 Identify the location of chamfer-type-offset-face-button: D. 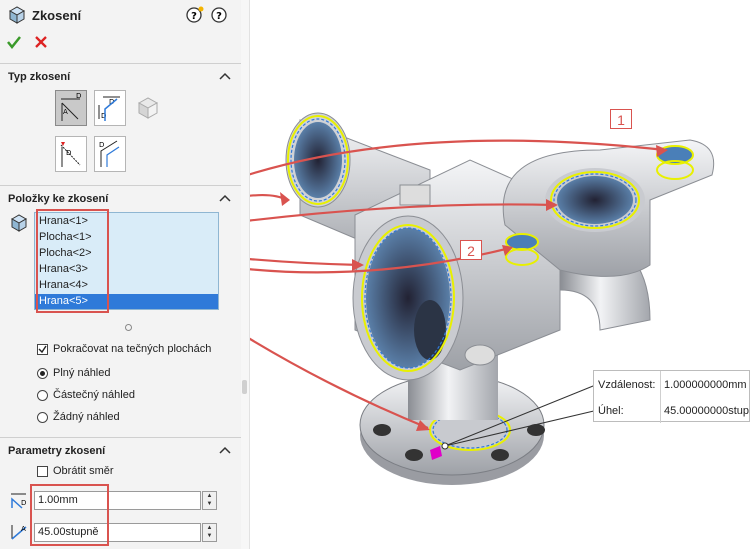
(71, 154).